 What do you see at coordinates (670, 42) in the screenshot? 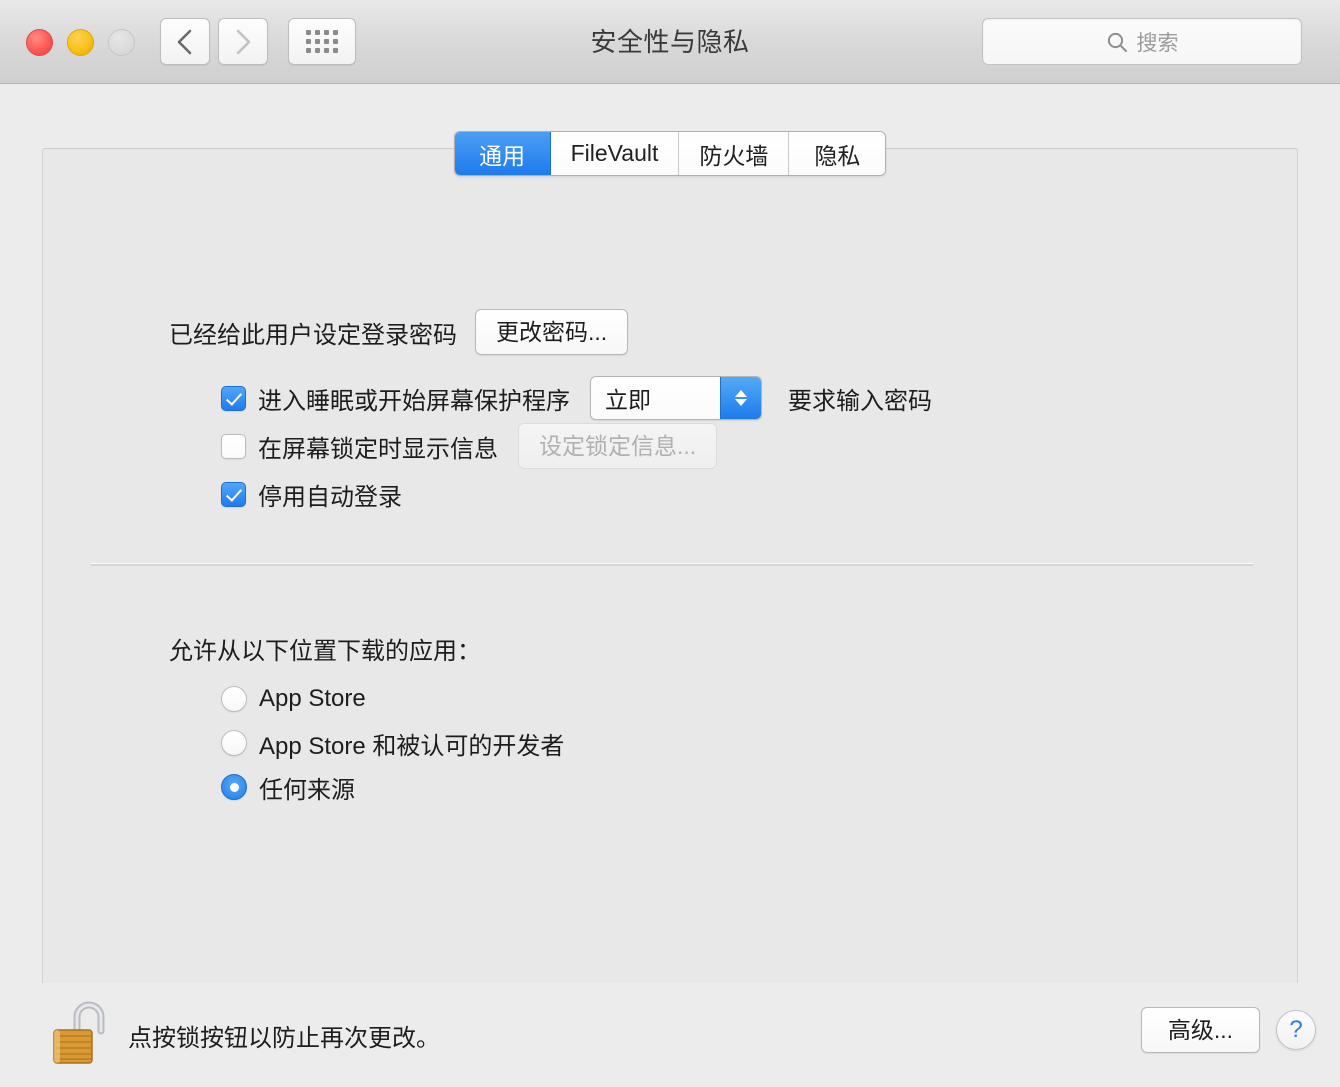
I see `window-titlebar: 安全性与隐私 搜索` at bounding box center [670, 42].